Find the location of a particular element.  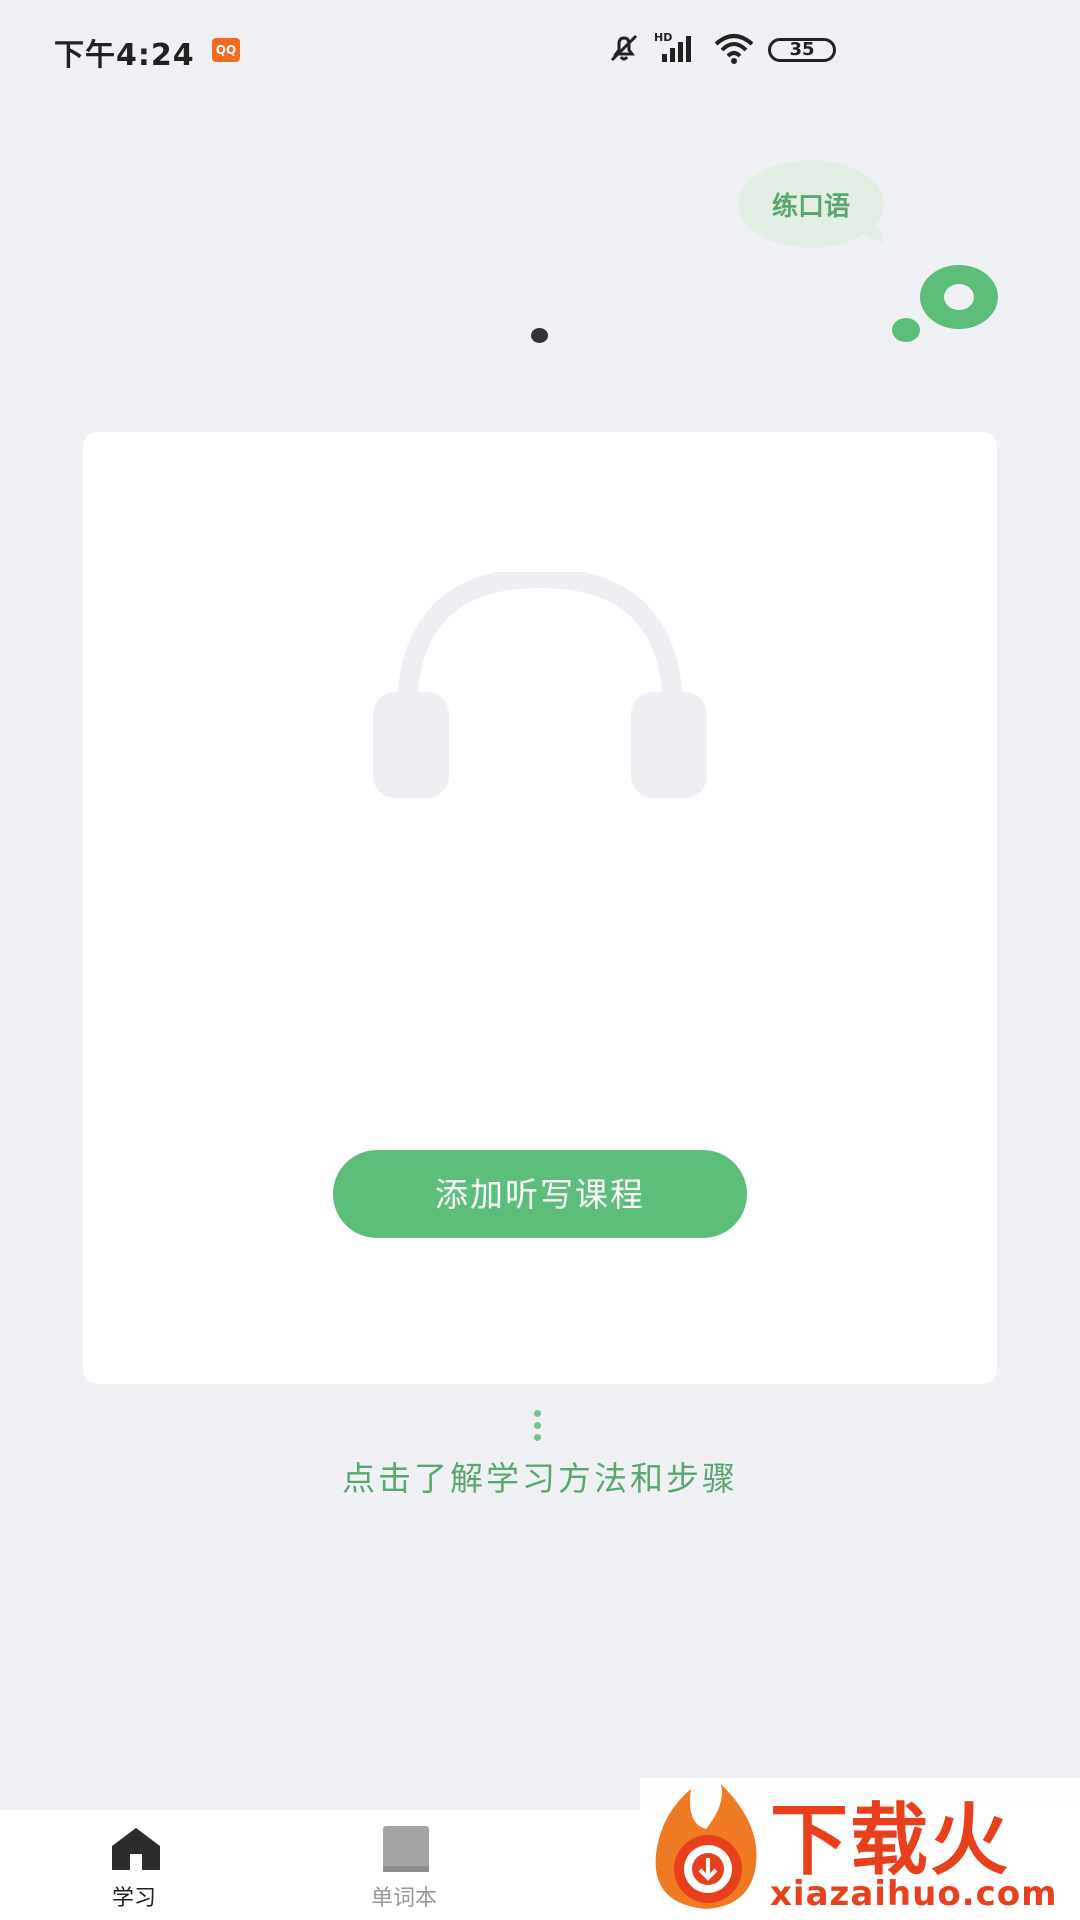

nav-item-study: 学习 is located at coordinates (134, 1865).